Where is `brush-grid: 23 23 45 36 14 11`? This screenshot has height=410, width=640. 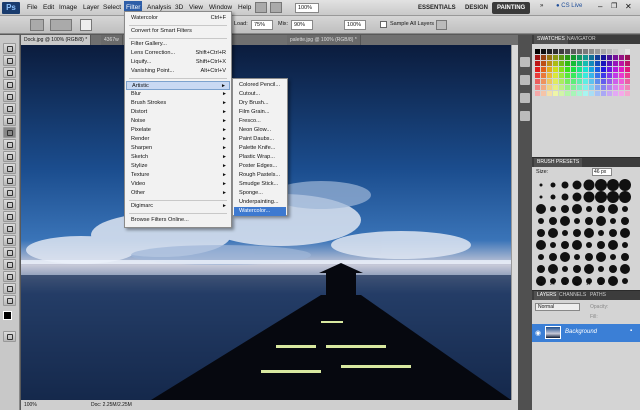 brush-grid: 23 23 45 36 14 11 is located at coordinates (585, 233).